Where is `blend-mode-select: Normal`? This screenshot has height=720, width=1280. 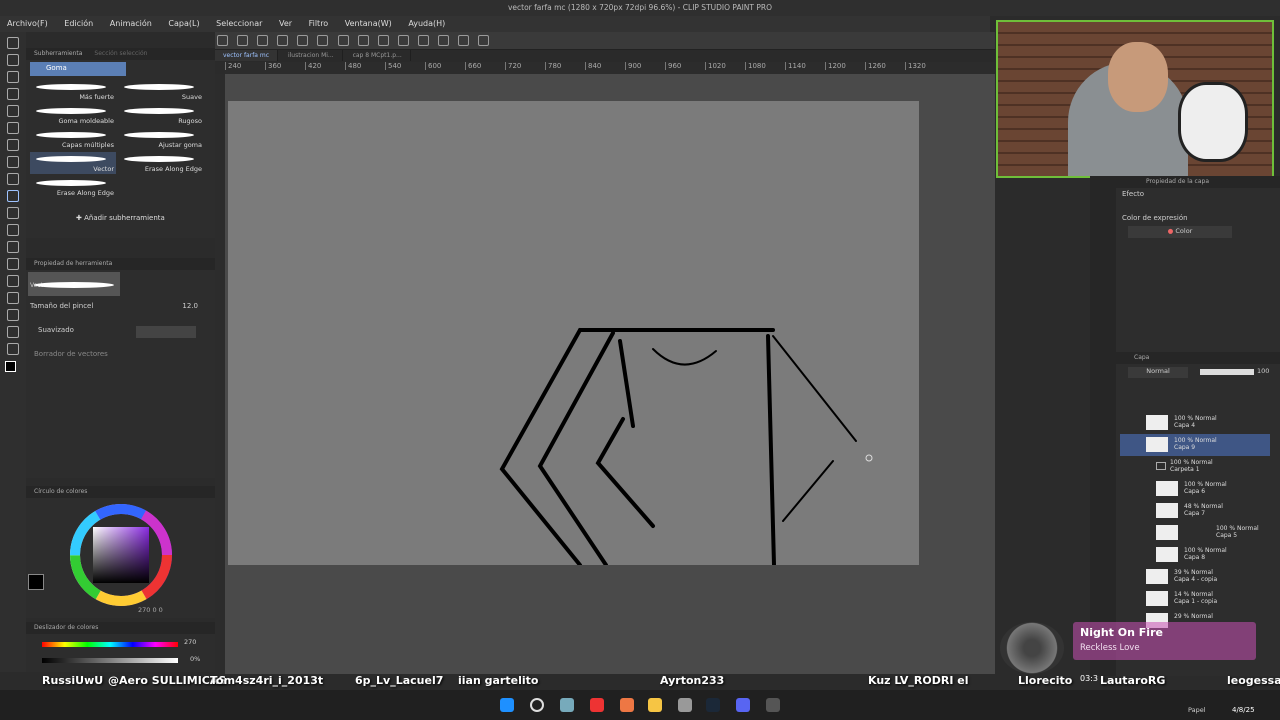
blend-mode-select: Normal is located at coordinates (1158, 372).